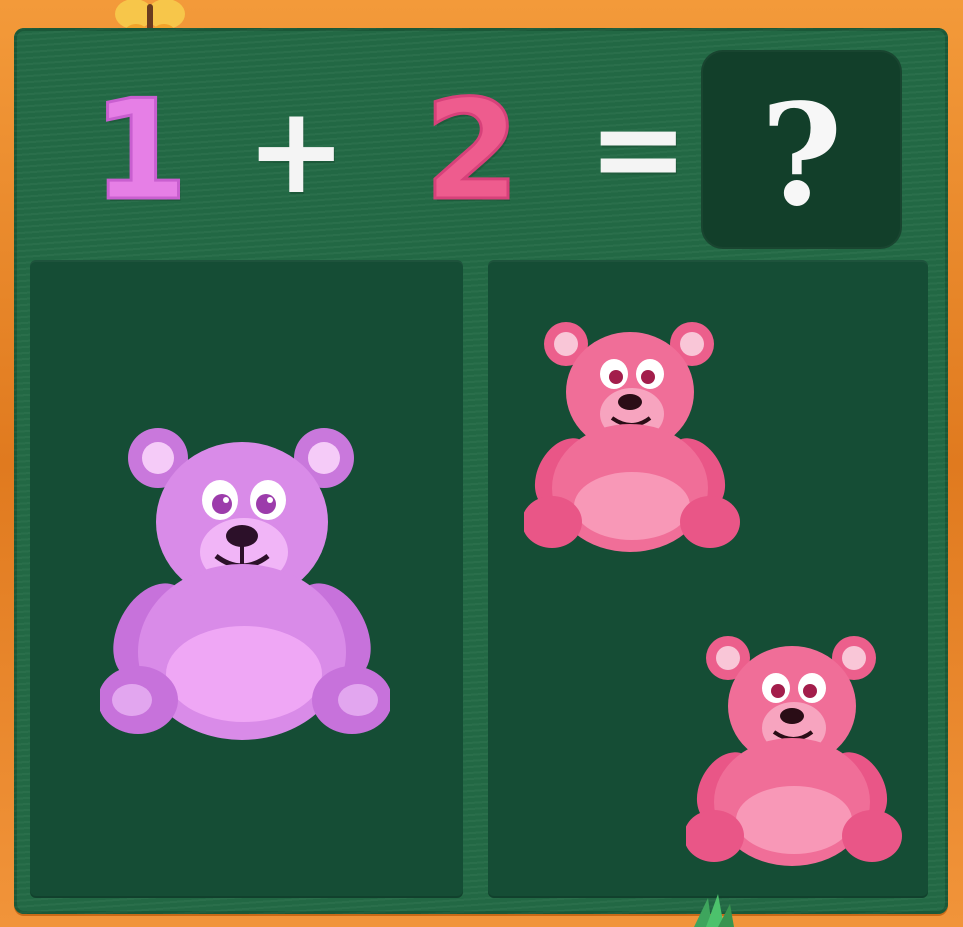 The width and height of the screenshot is (963, 927). Describe the element at coordinates (296, 151) in the screenshot. I see `plus-sign: +` at that location.